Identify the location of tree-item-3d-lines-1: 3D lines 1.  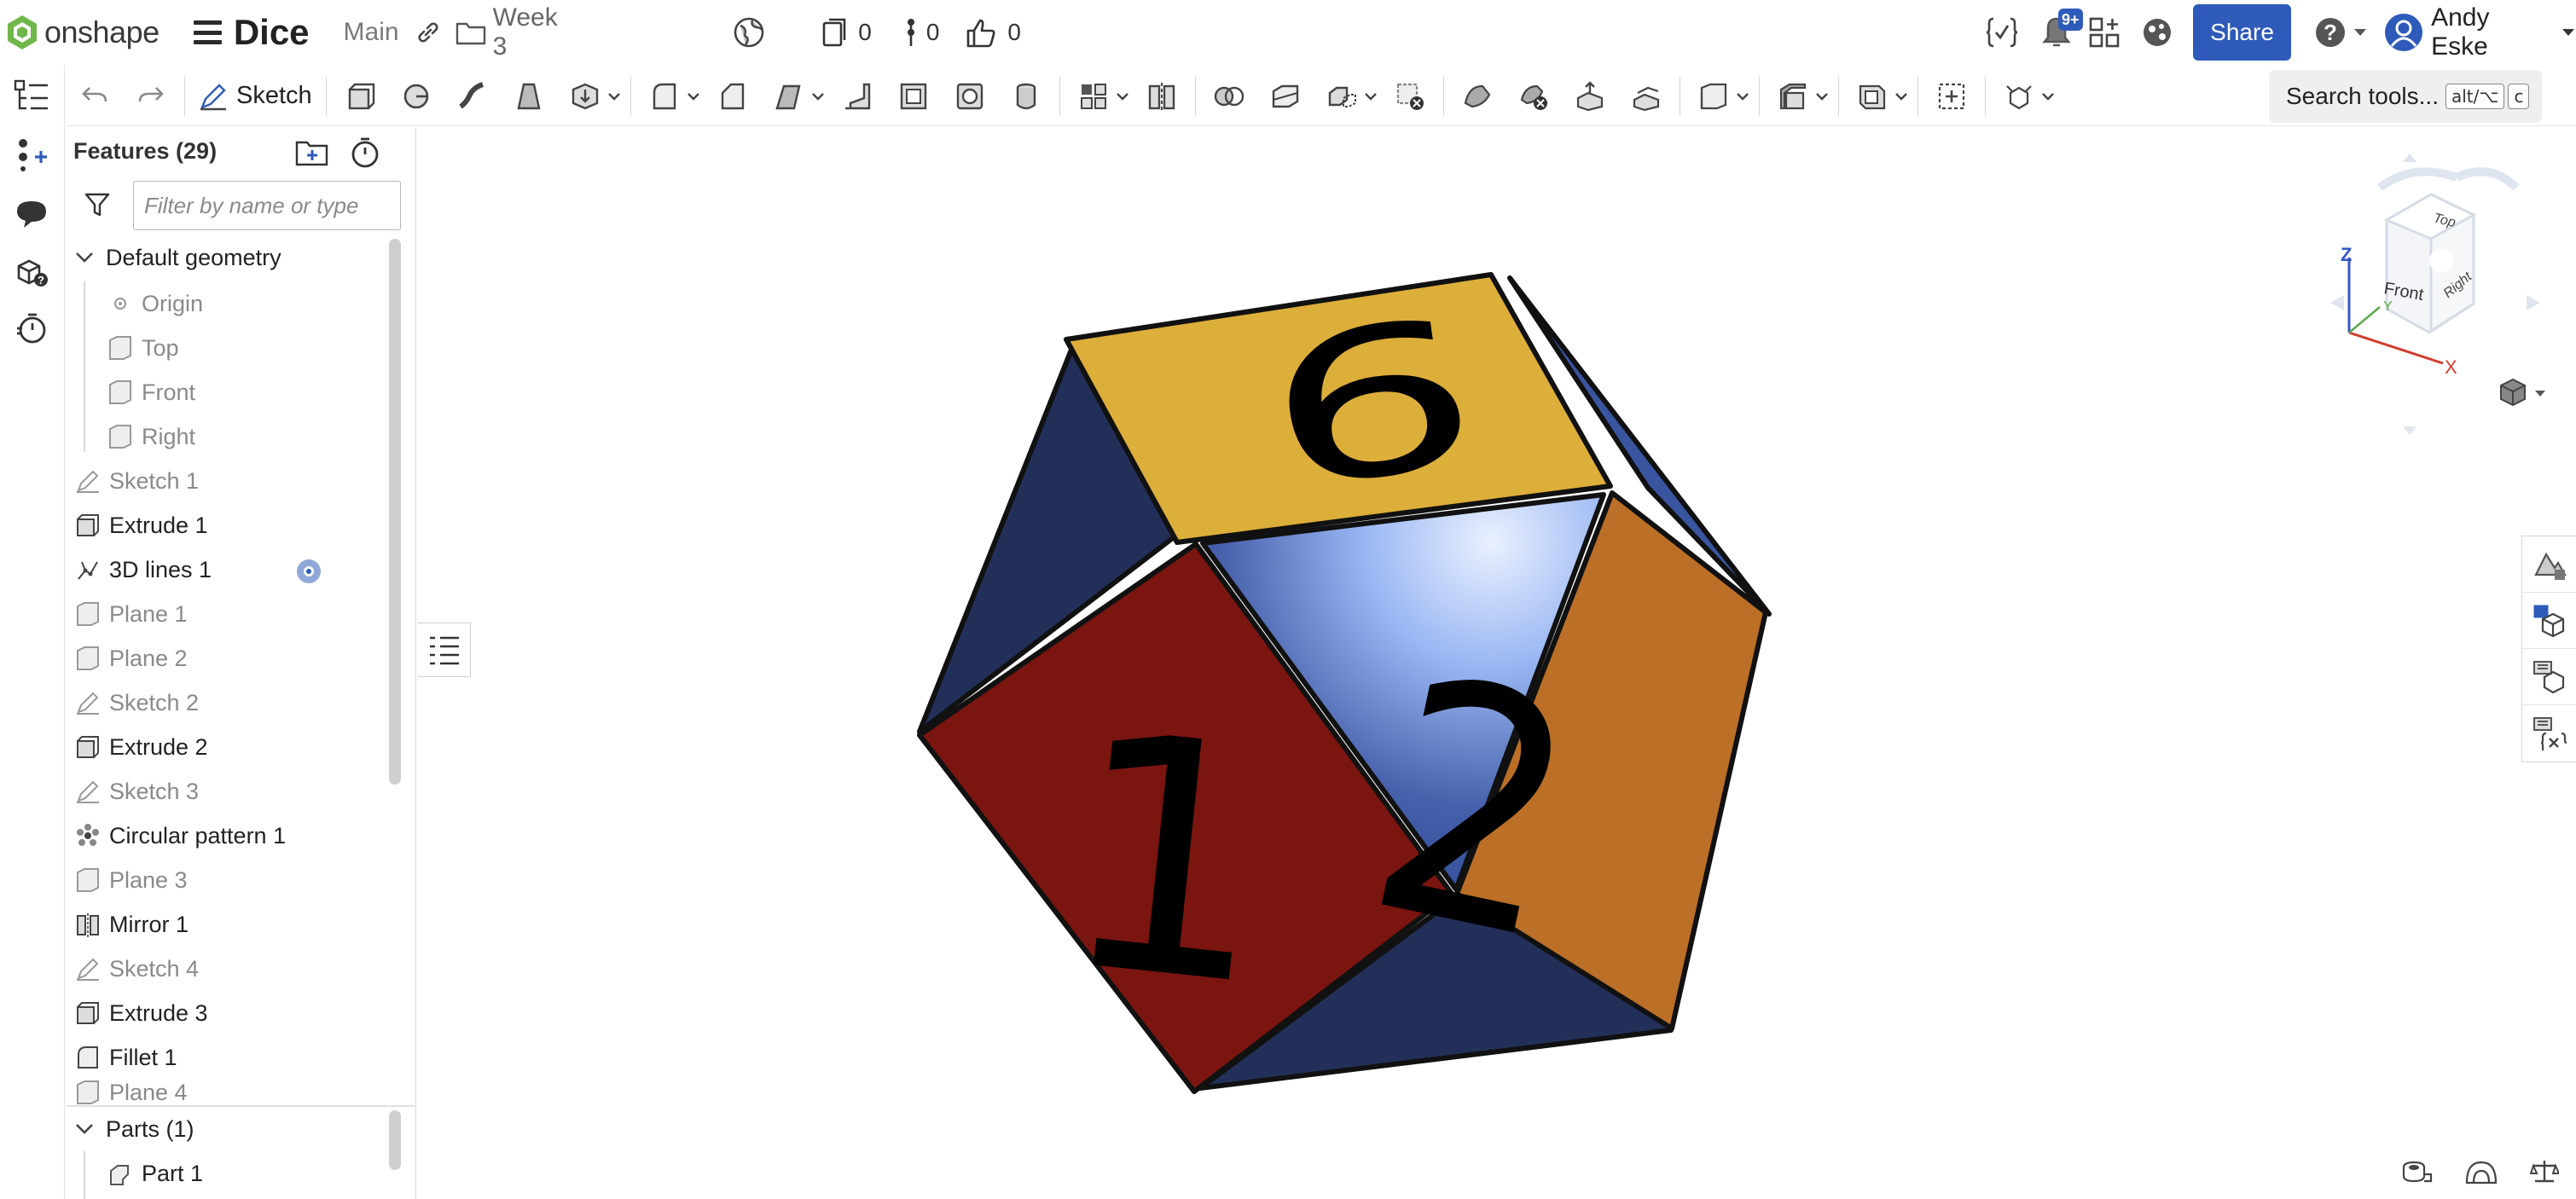
(233, 569).